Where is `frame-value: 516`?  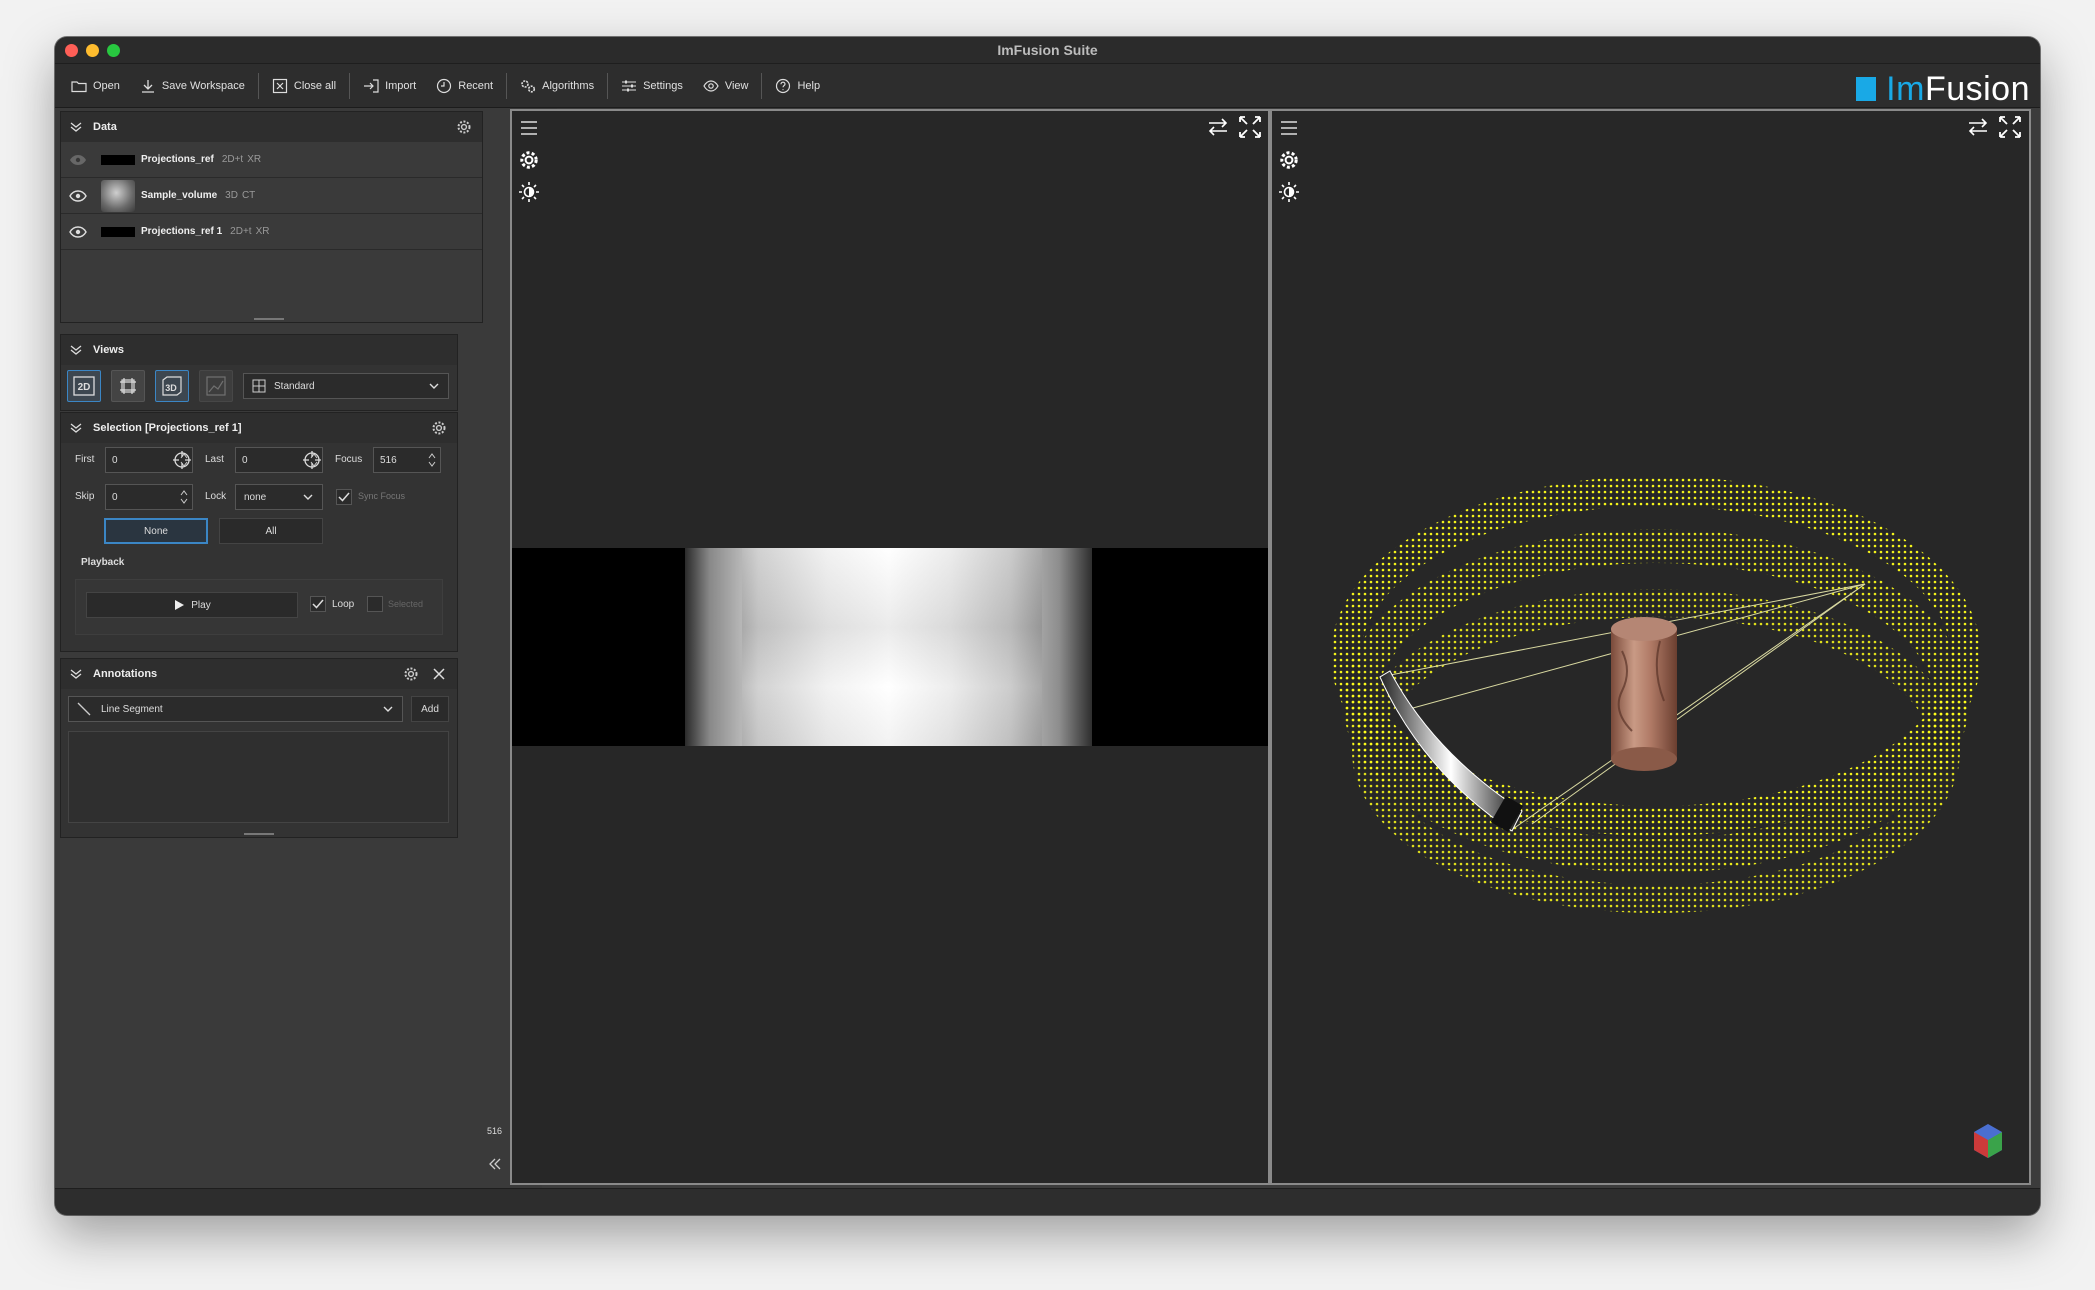 frame-value: 516 is located at coordinates (495, 1131).